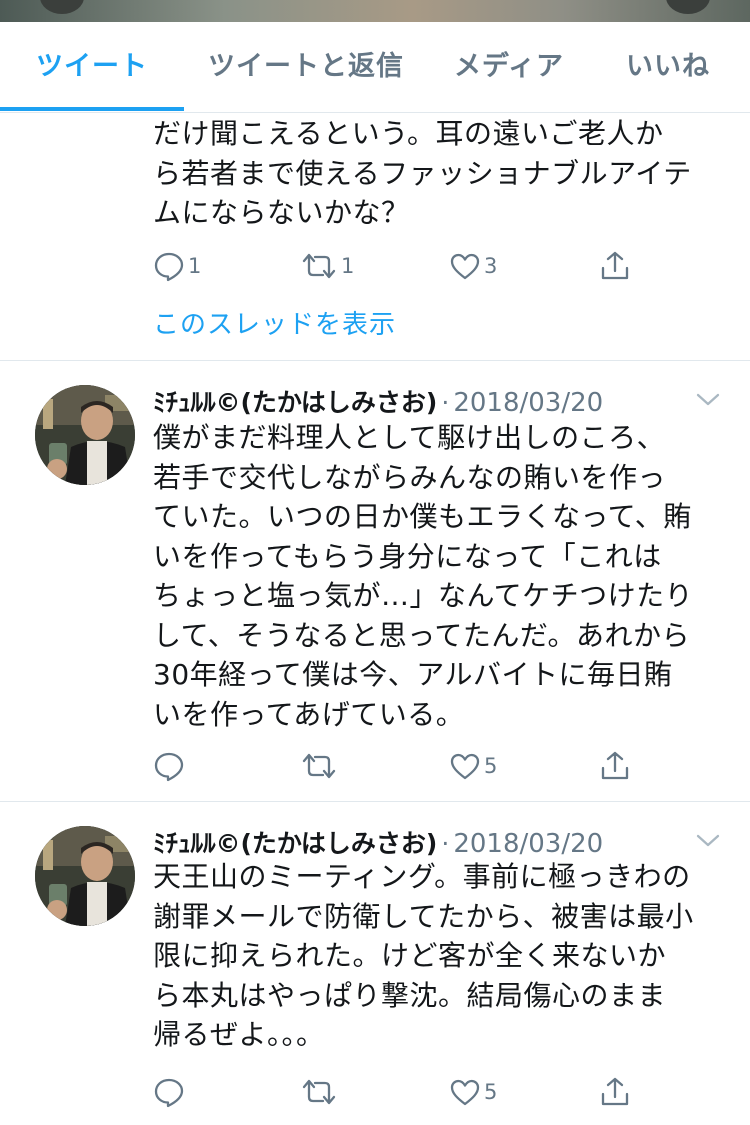  What do you see at coordinates (306, 67) in the screenshot?
I see `tab-tweets-and-replies: ツイートと返信` at bounding box center [306, 67].